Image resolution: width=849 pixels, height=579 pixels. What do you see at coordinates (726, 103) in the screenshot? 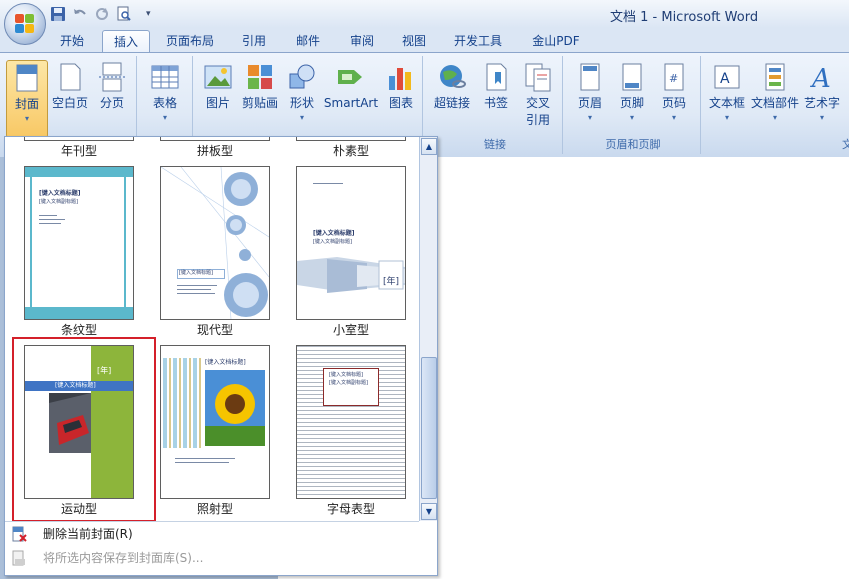
I see `textbox-label: 文本框` at bounding box center [726, 103].